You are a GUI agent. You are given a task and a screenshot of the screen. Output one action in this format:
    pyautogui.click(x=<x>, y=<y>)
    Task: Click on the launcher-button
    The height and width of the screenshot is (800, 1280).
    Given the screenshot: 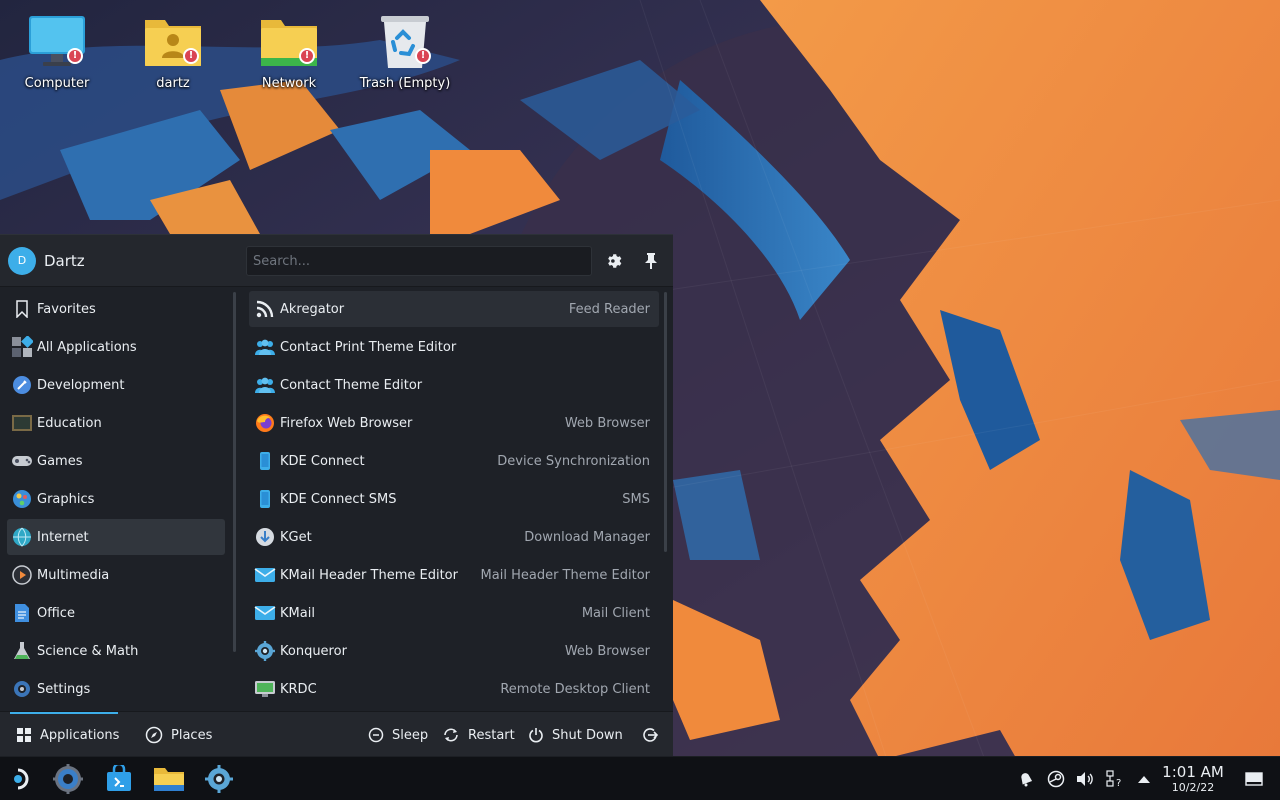 What is the action you would take?
    pyautogui.click(x=21, y=779)
    